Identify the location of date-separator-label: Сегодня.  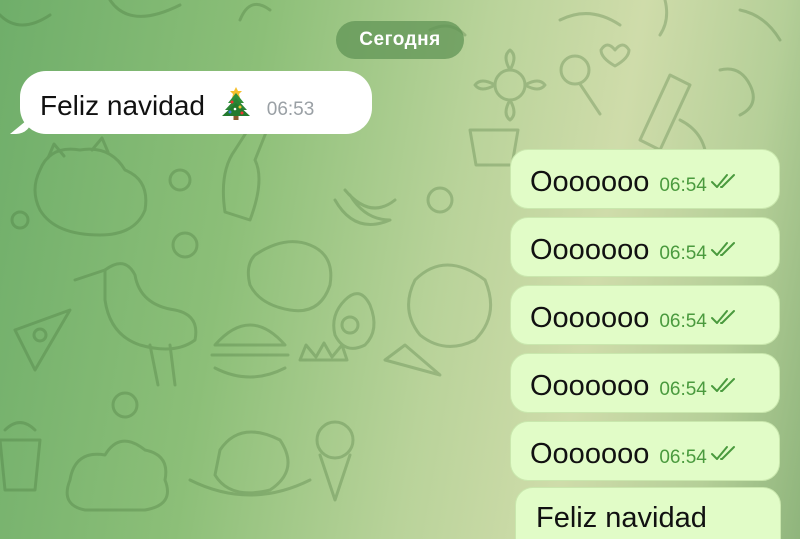
(400, 39).